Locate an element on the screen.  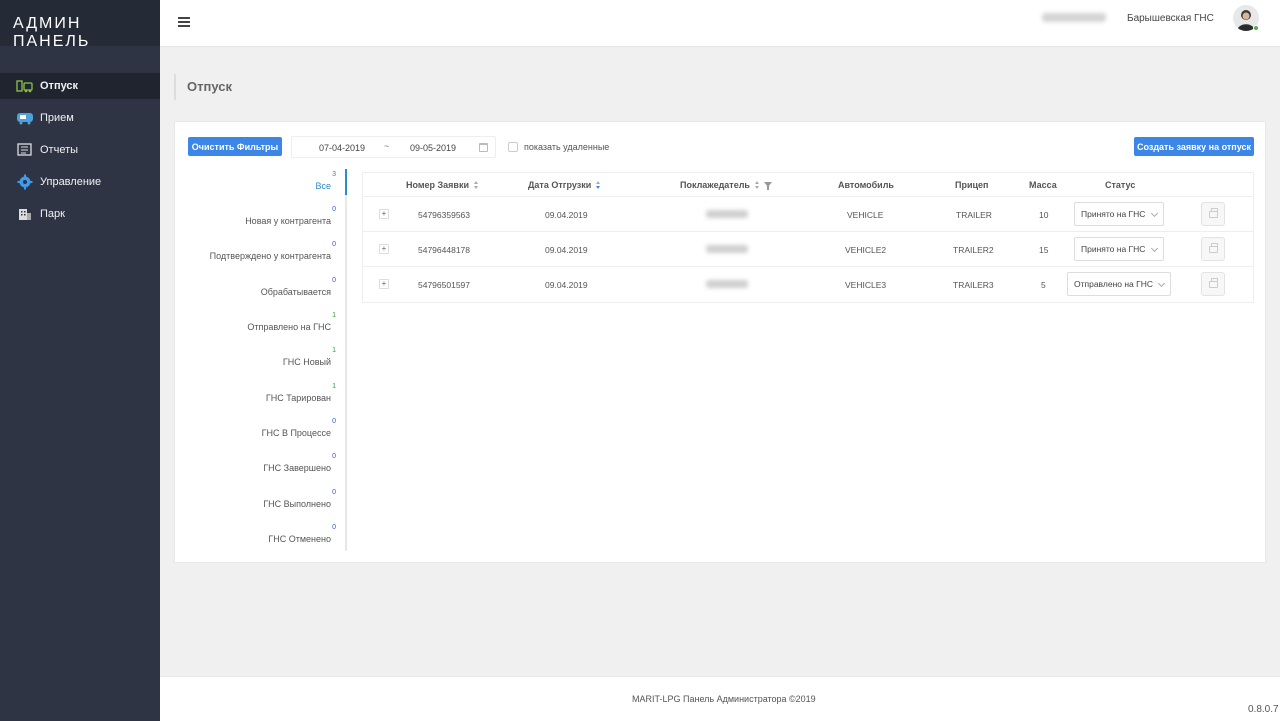
footer: MARIT-LPG Панель Администратора ©2019 is located at coordinates (720, 698).